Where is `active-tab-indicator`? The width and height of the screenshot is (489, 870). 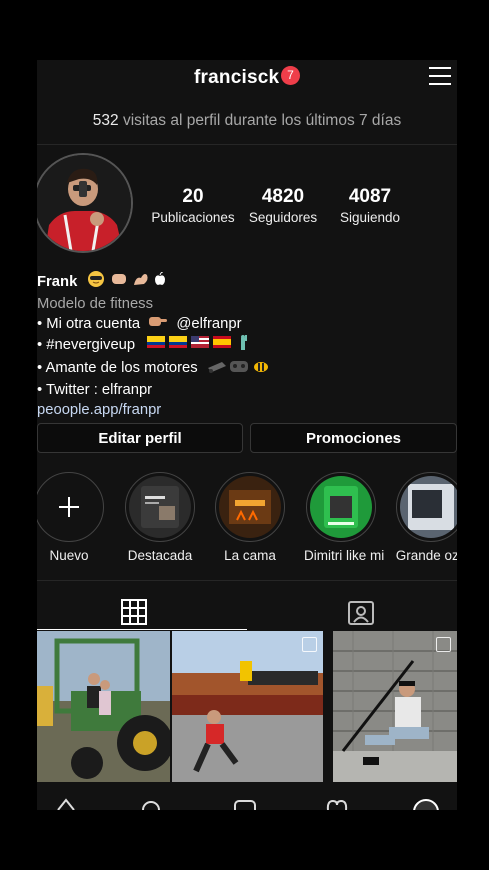
active-tab-indicator is located at coordinates (142, 629).